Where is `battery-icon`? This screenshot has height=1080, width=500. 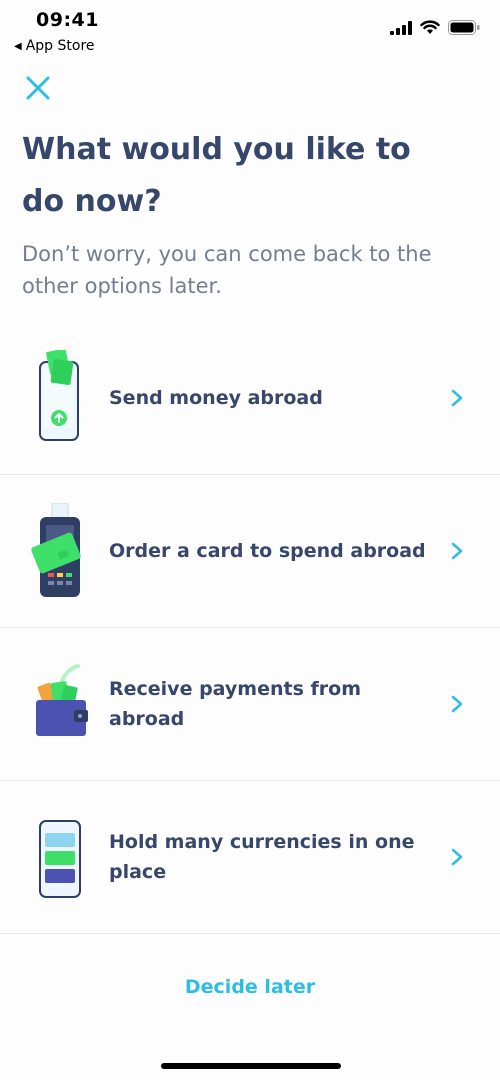 battery-icon is located at coordinates (464, 27).